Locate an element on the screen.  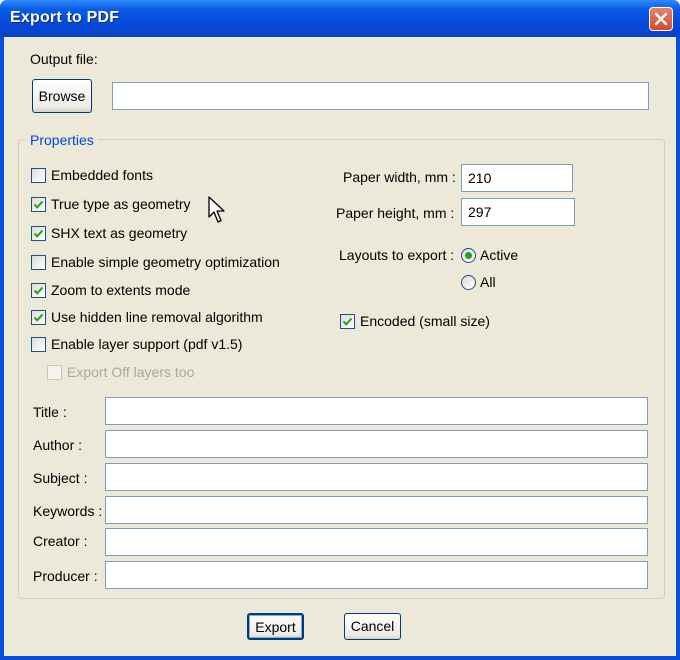
paper-height-input is located at coordinates (518, 212).